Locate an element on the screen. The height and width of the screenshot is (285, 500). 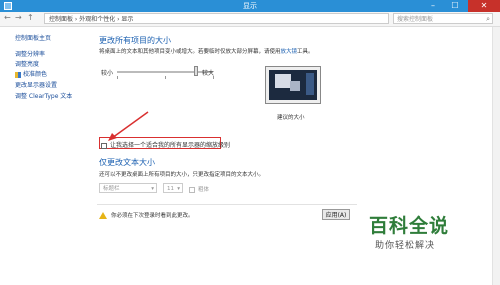
size-select: 11 ▾ is located at coordinates (173, 188).